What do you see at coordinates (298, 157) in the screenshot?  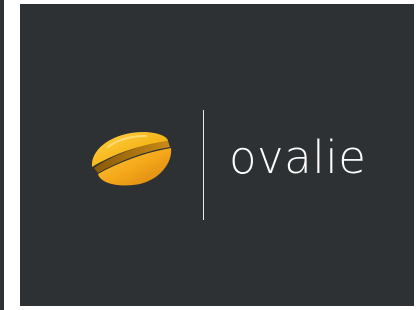 I see `brand-wordmark: ovalie` at bounding box center [298, 157].